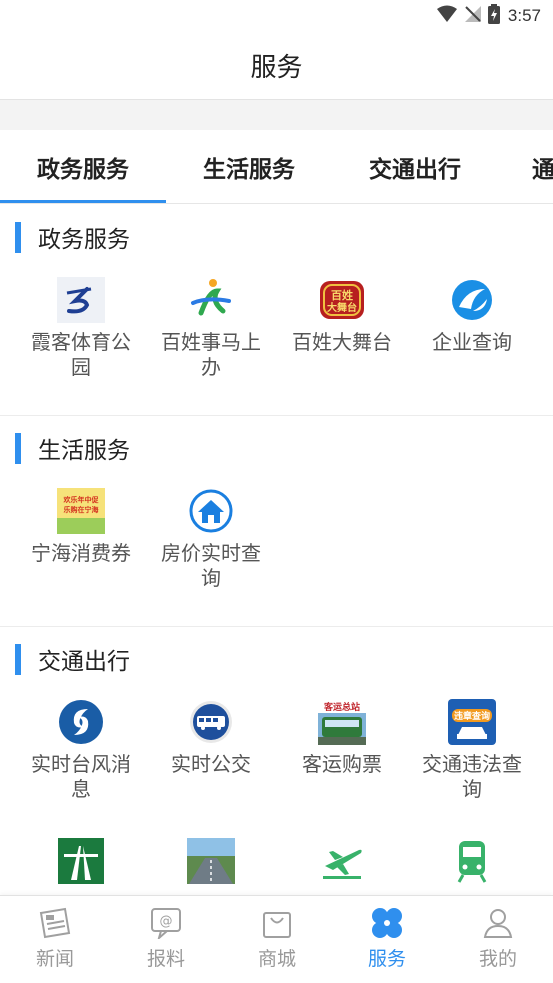  What do you see at coordinates (472, 750) in the screenshot?
I see `service-item-traffic-violation: 违章查询 交通违法查询` at bounding box center [472, 750].